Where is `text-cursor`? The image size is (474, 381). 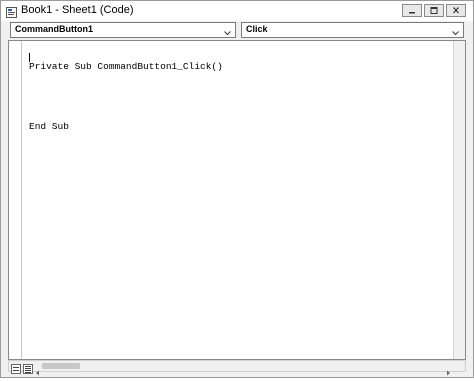 text-cursor is located at coordinates (29, 57).